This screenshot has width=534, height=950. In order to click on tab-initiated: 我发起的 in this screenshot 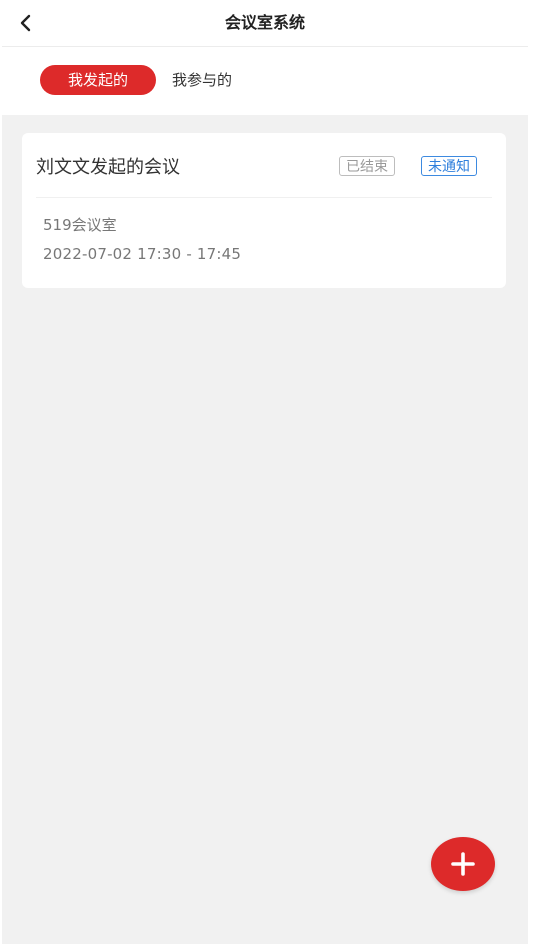, I will do `click(98, 80)`.